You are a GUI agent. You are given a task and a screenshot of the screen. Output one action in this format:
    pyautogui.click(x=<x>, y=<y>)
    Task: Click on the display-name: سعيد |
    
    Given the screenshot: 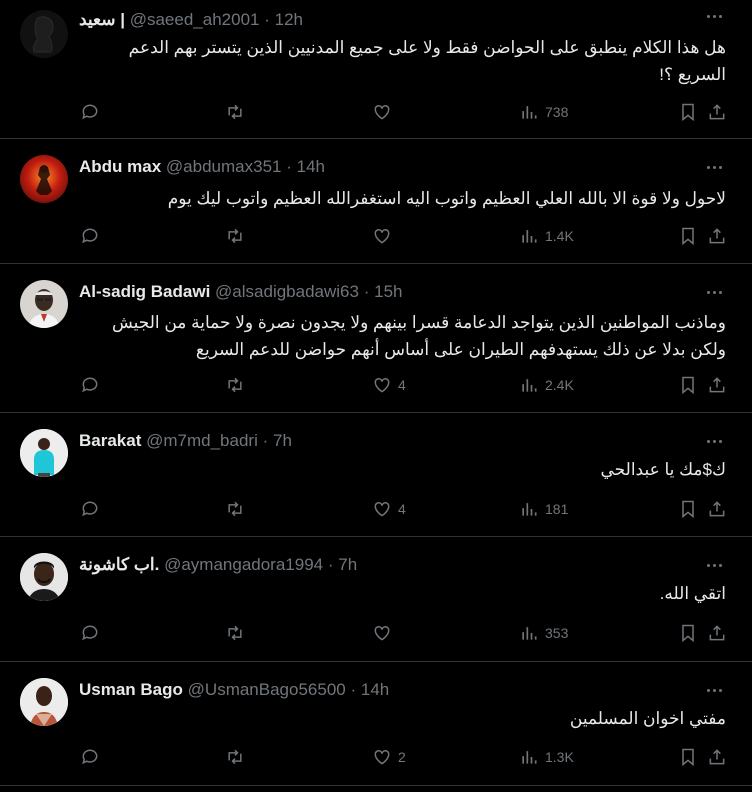 What is the action you would take?
    pyautogui.click(x=102, y=19)
    